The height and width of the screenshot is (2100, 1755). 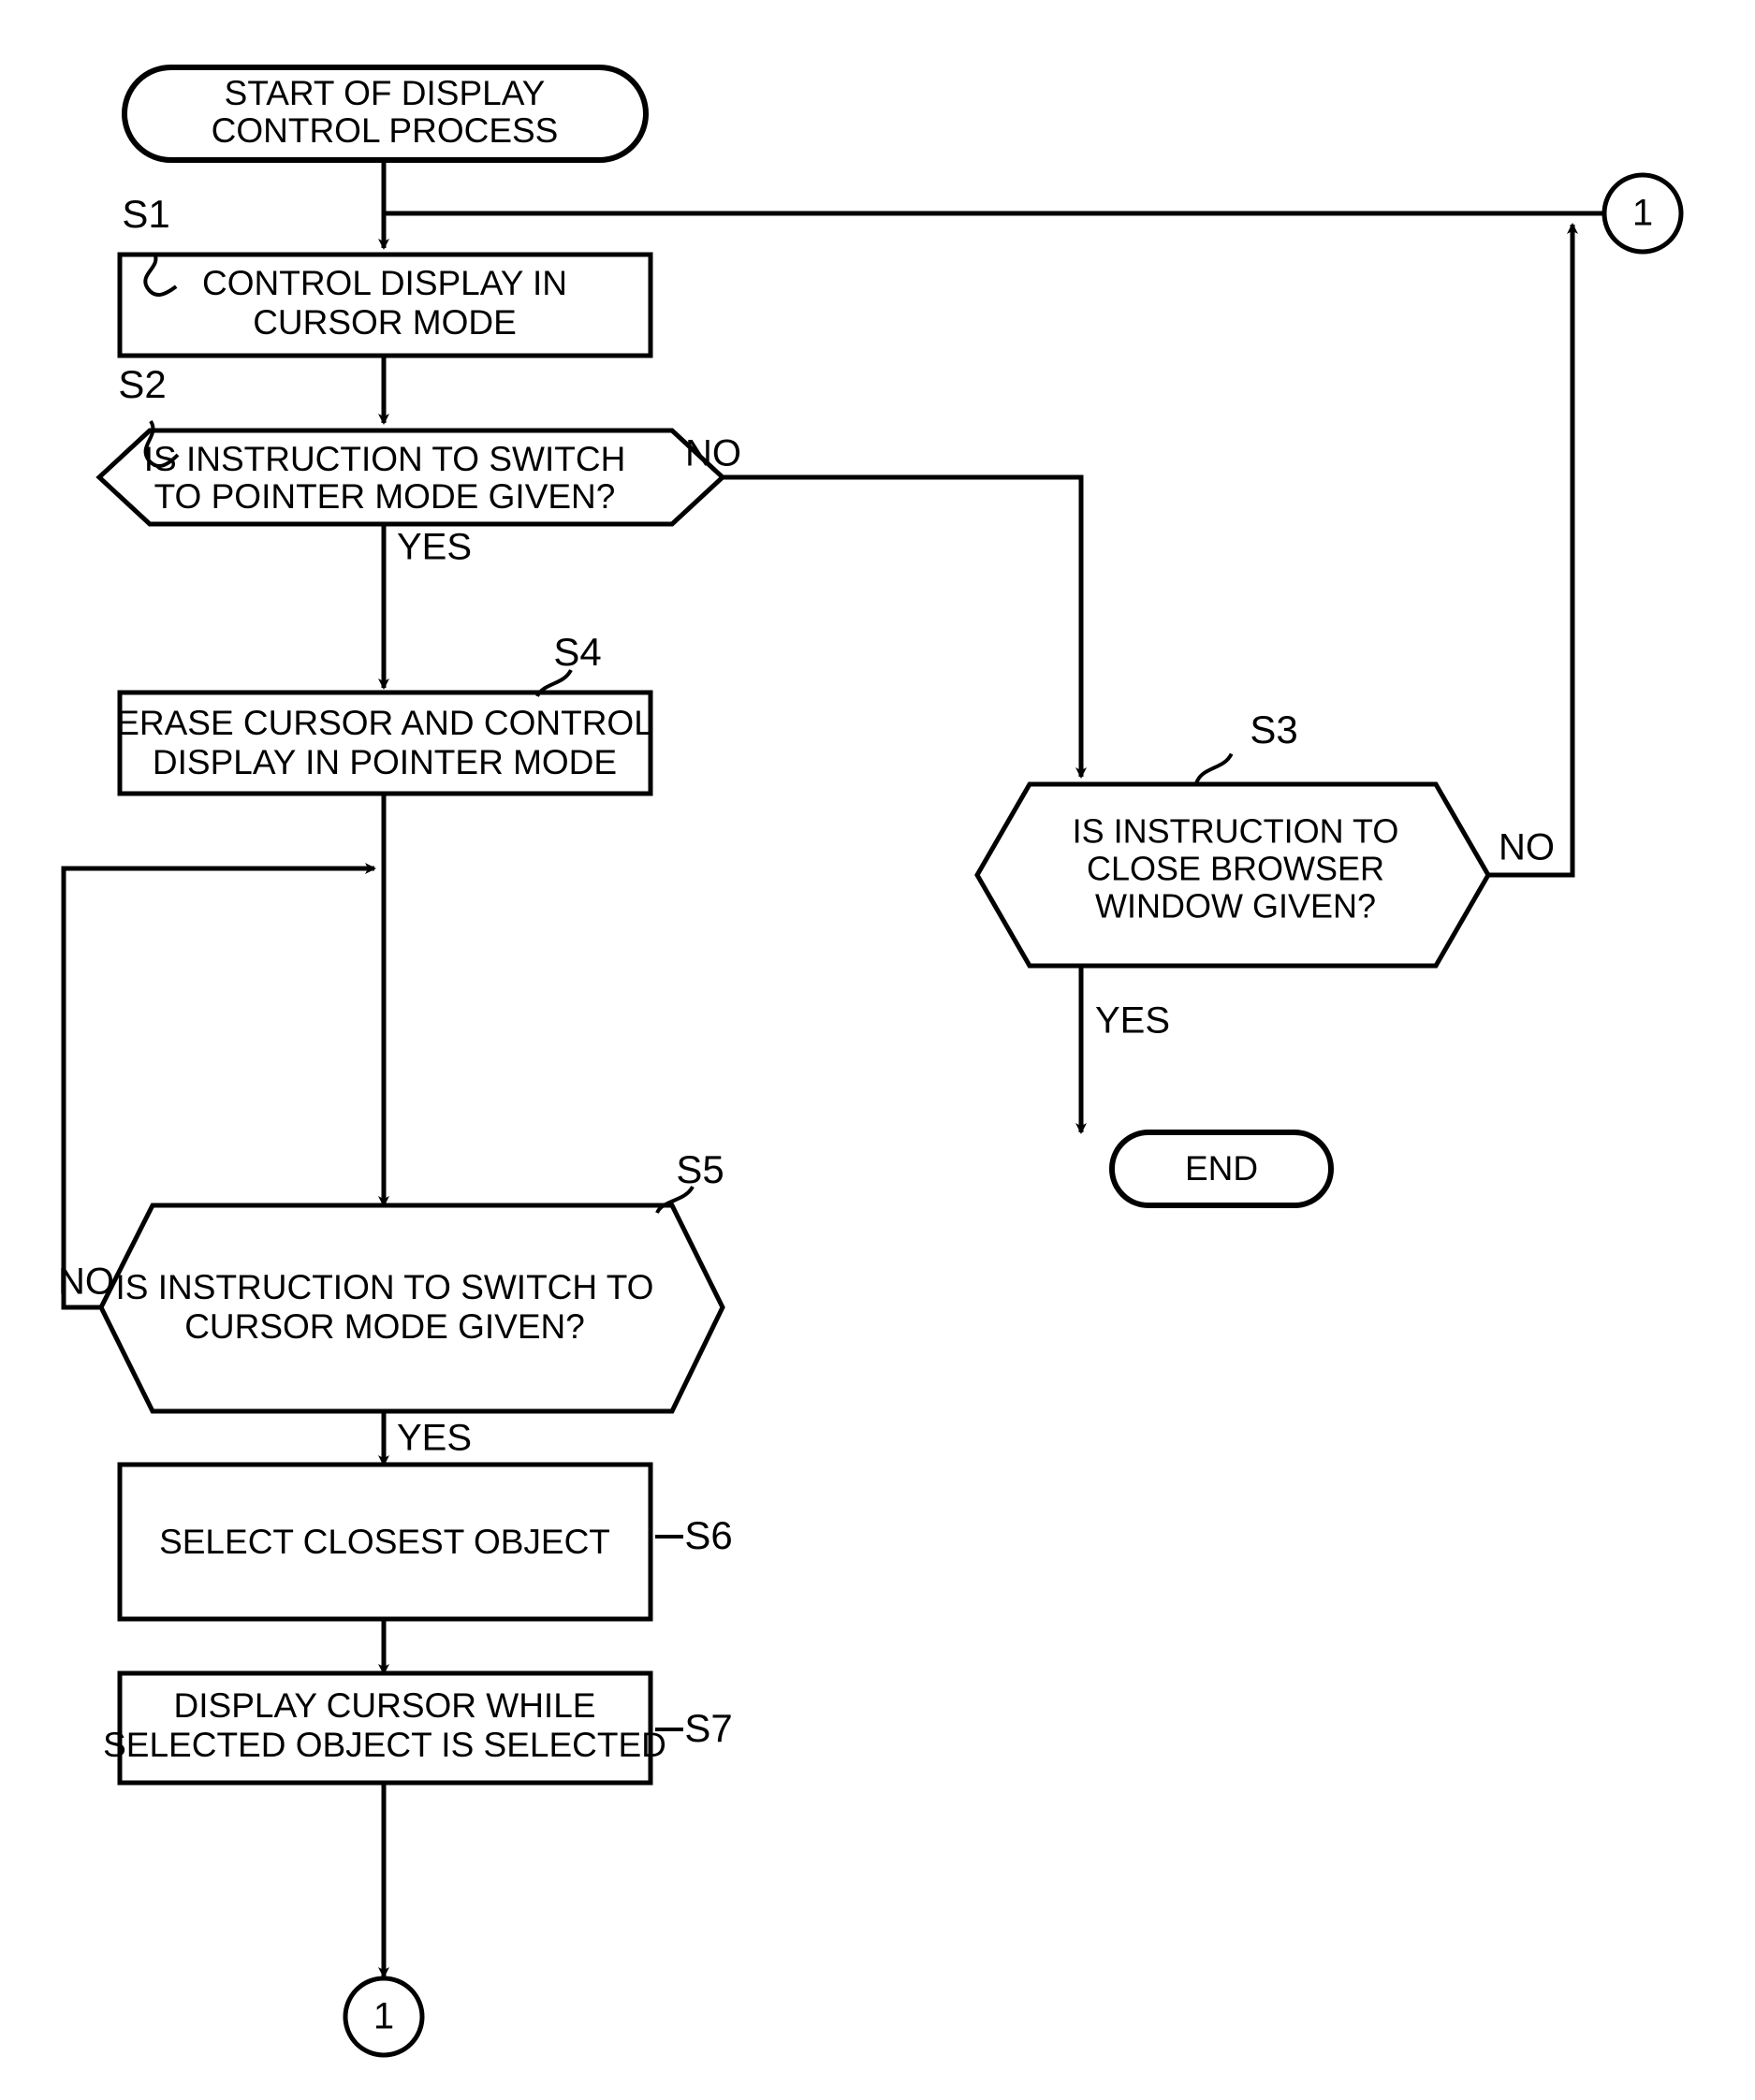 What do you see at coordinates (383, 2016) in the screenshot?
I see `connector-bottom-label: 1` at bounding box center [383, 2016].